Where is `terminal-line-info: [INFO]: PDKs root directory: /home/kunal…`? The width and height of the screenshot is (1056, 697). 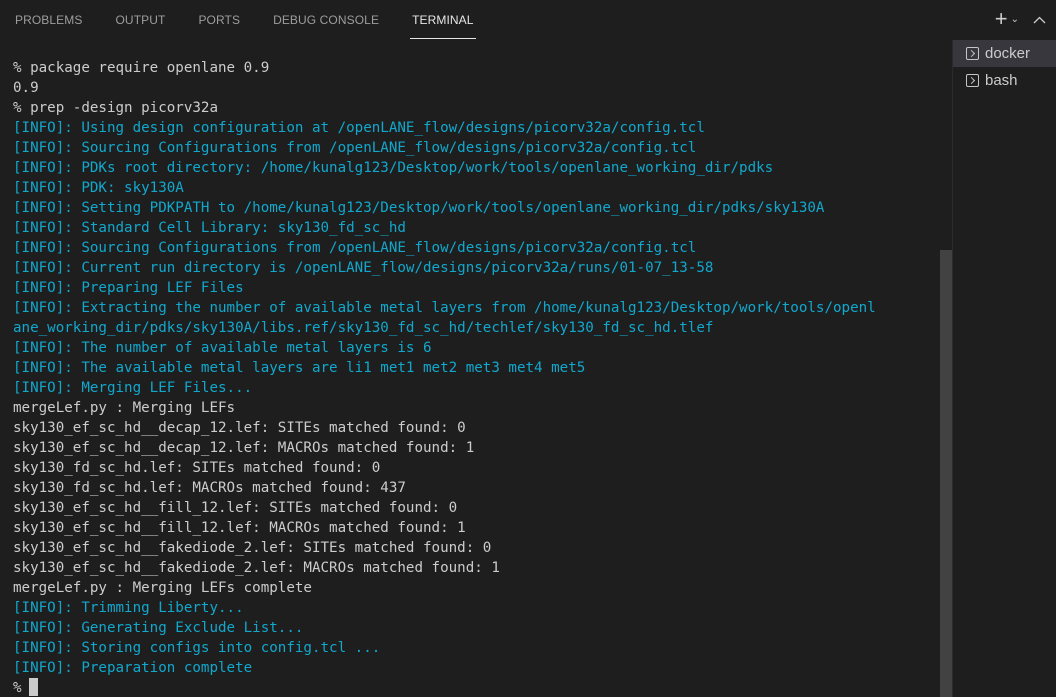
terminal-line-info: [INFO]: PDKs root directory: /home/kunal… is located at coordinates (393, 168).